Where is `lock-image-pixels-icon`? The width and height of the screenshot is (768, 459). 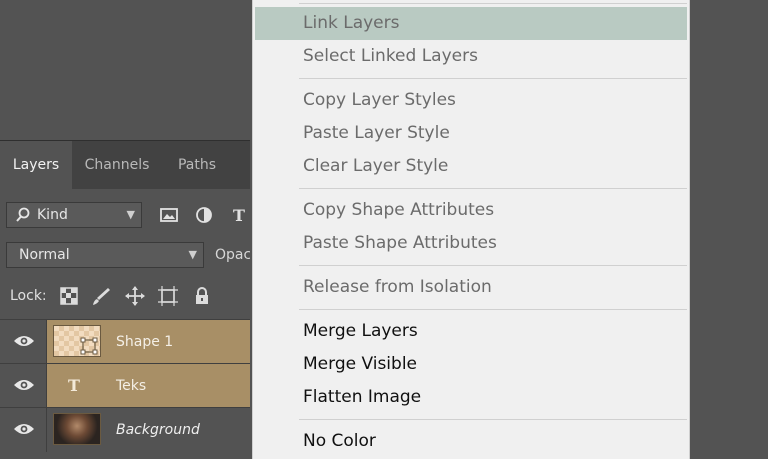 lock-image-pixels-icon is located at coordinates (101, 296).